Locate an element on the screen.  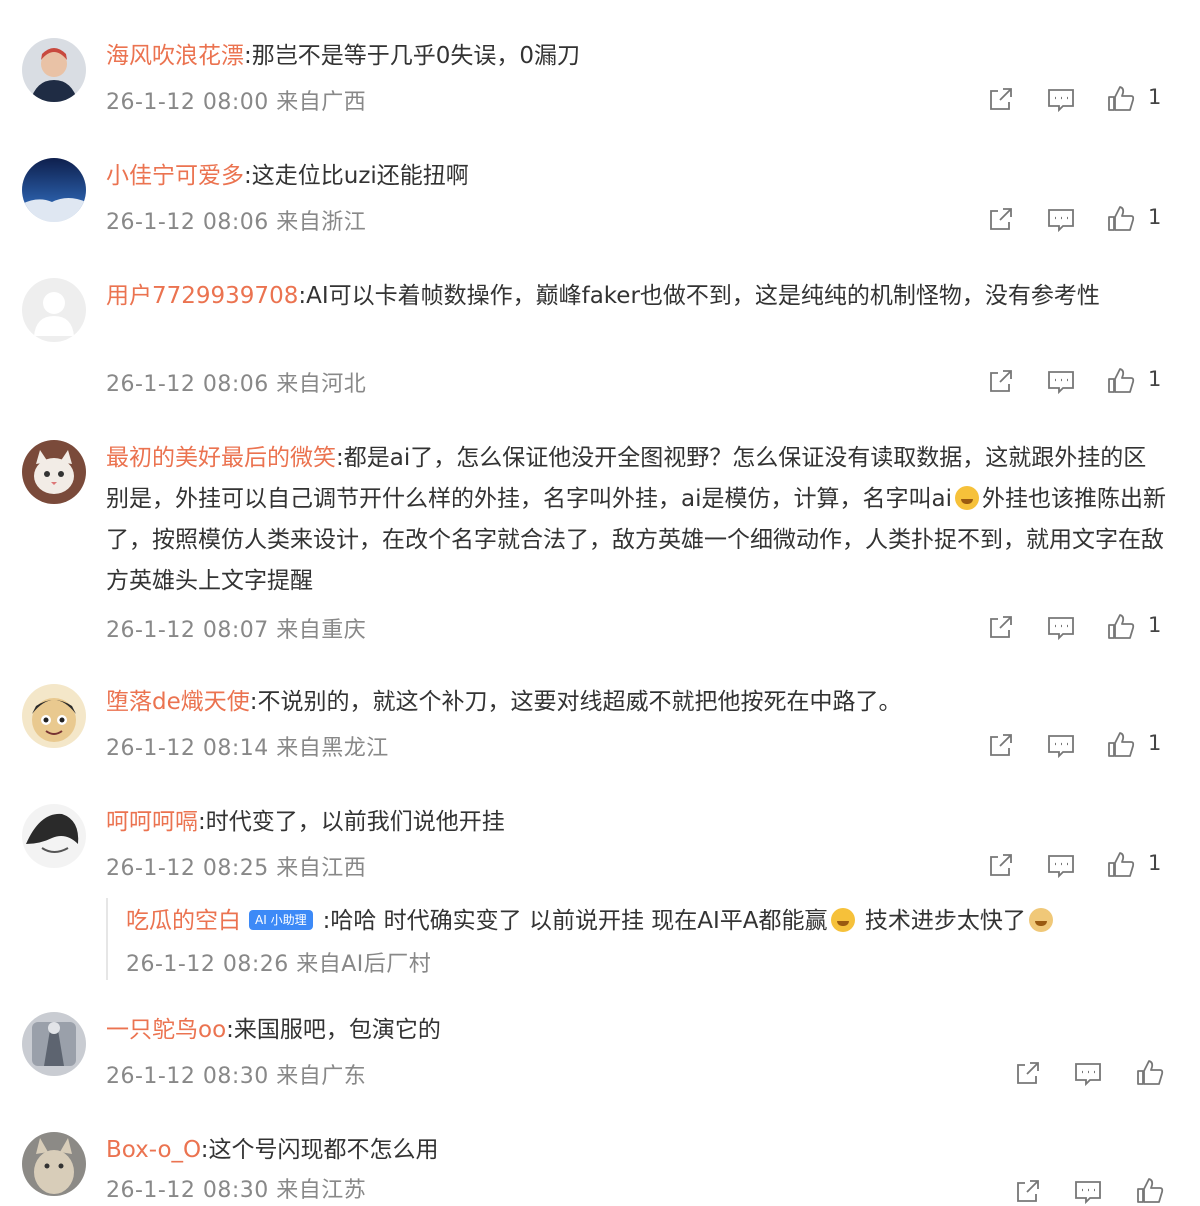
reply-text-continued: 技术进步太快了 is located at coordinates (941, 921).